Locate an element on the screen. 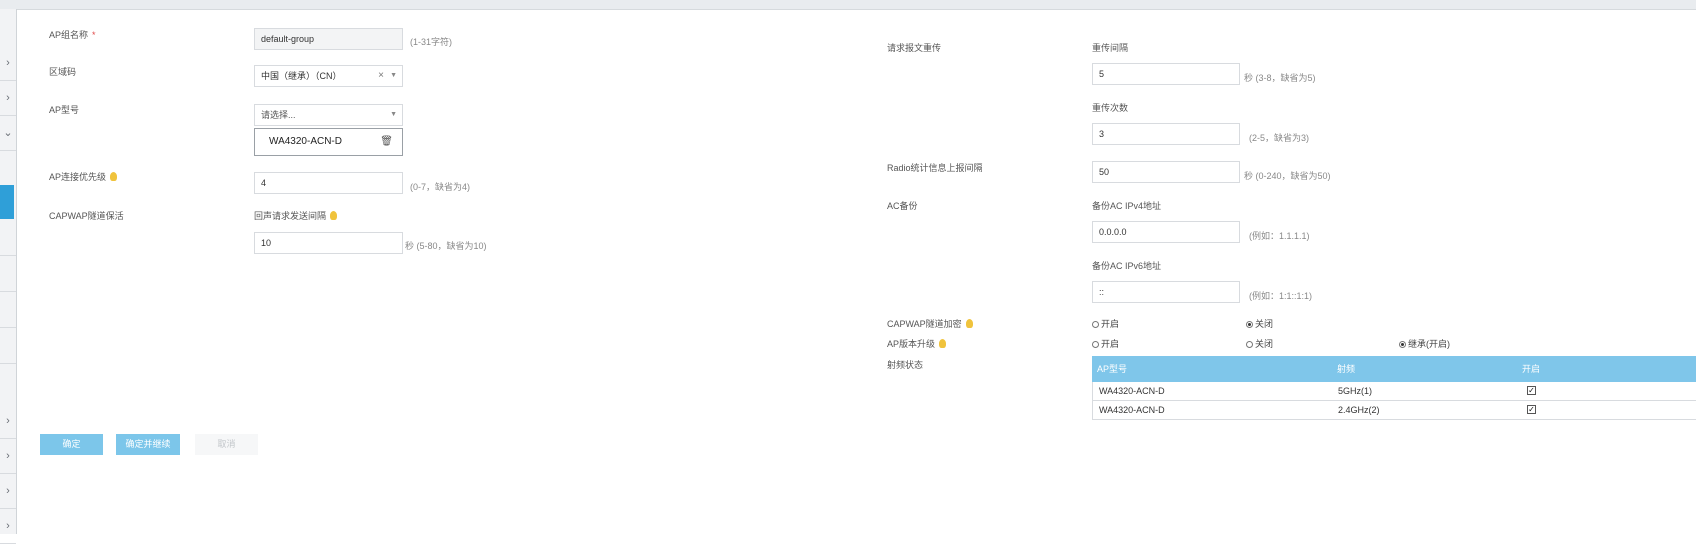 The height and width of the screenshot is (544, 1696). group-name-hint: (1-31字符) is located at coordinates (431, 42).